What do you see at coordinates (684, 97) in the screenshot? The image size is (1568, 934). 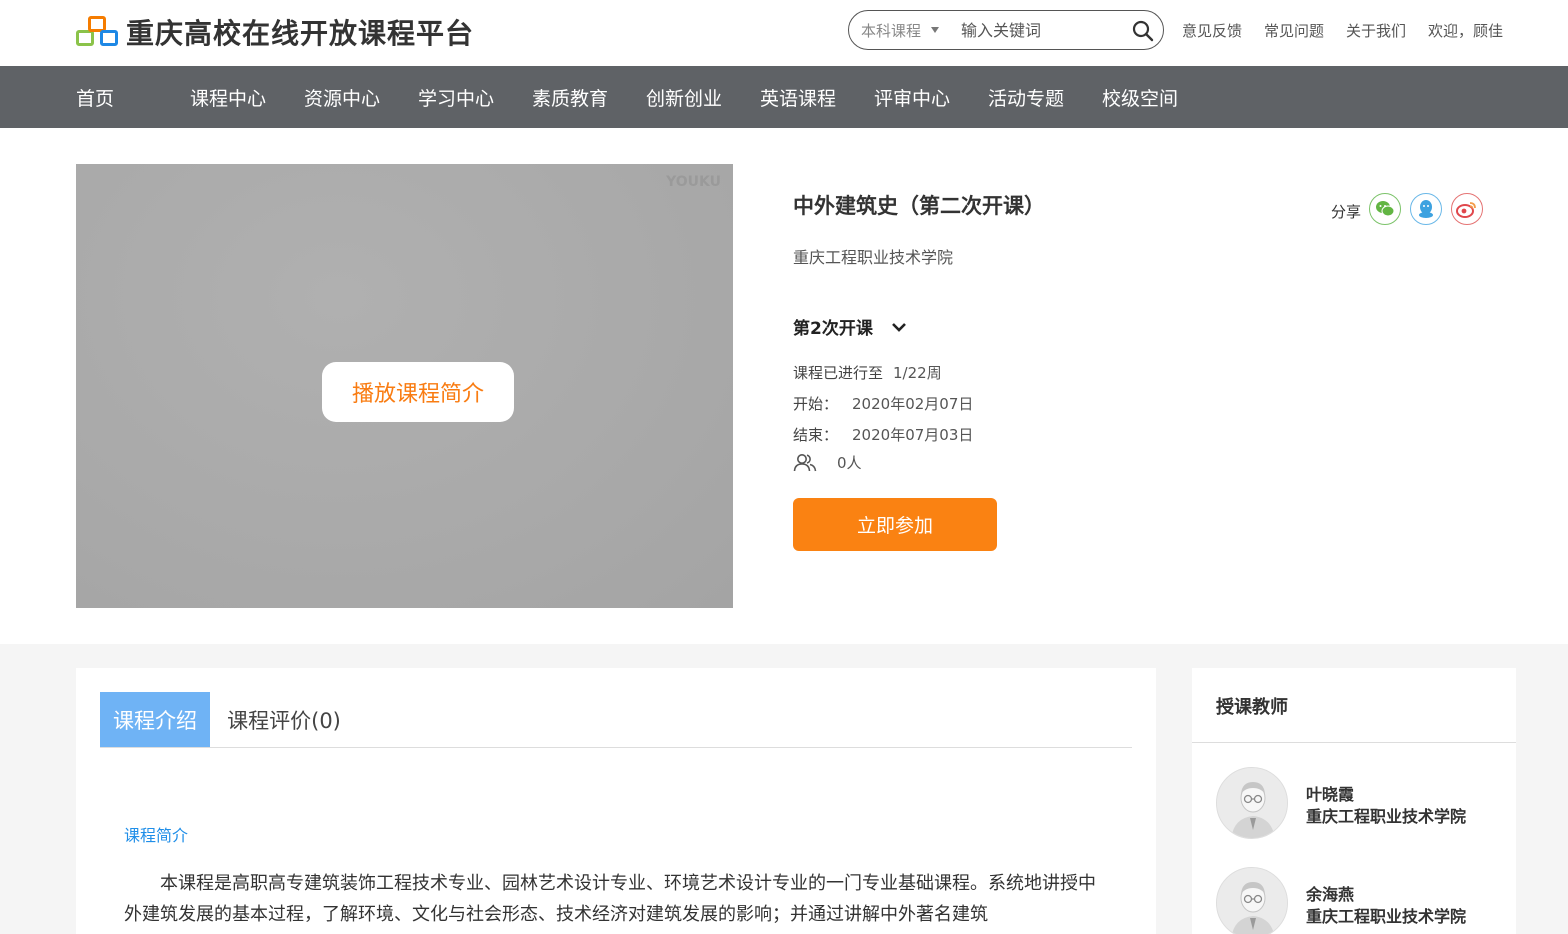 I see `nav-item-innovation: 创新创业` at bounding box center [684, 97].